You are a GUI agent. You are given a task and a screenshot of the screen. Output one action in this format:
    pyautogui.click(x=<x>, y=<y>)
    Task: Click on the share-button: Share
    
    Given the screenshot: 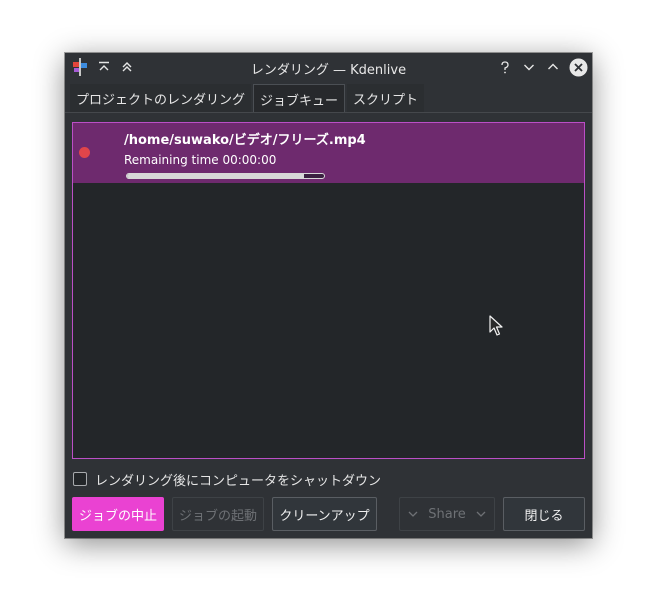 What is the action you would take?
    pyautogui.click(x=447, y=514)
    